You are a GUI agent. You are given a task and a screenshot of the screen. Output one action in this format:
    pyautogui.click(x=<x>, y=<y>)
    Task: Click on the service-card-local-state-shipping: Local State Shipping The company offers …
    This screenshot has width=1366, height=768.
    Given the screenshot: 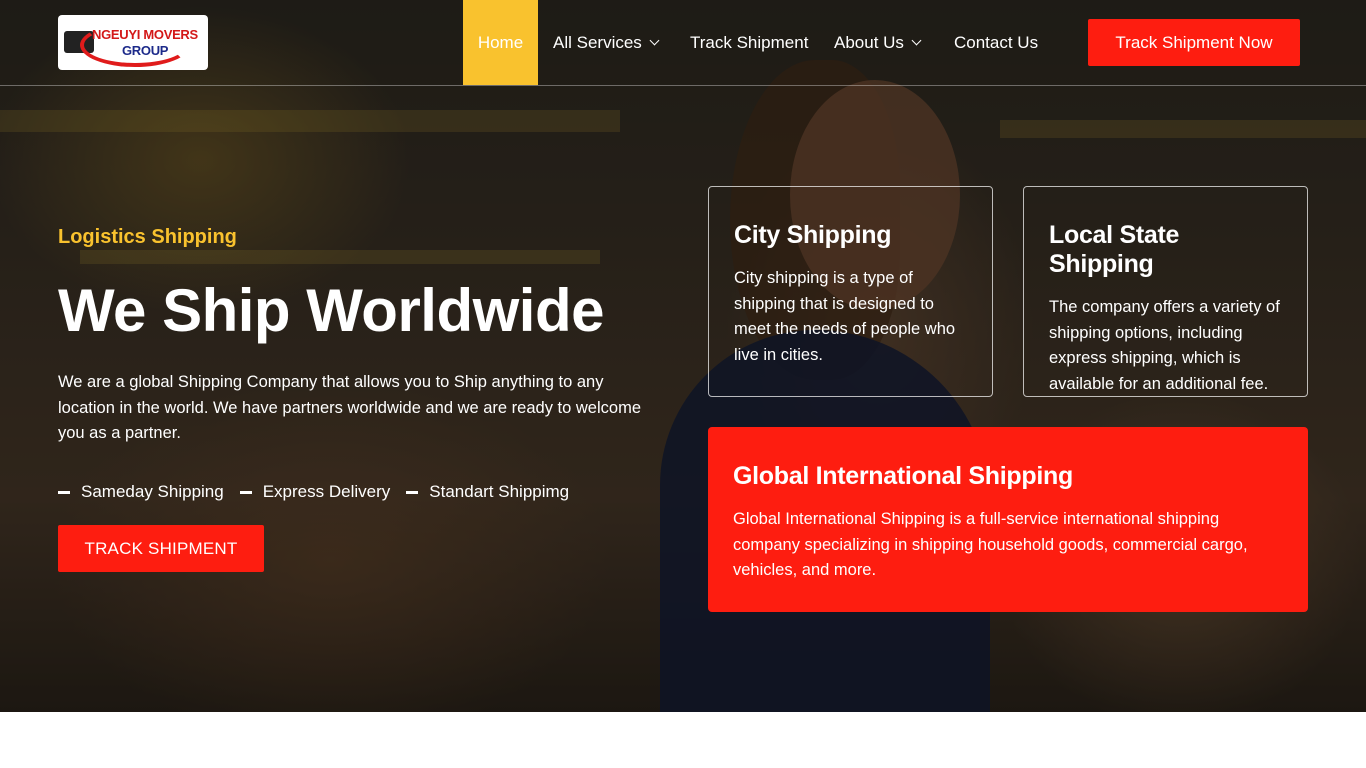 What is the action you would take?
    pyautogui.click(x=1165, y=291)
    